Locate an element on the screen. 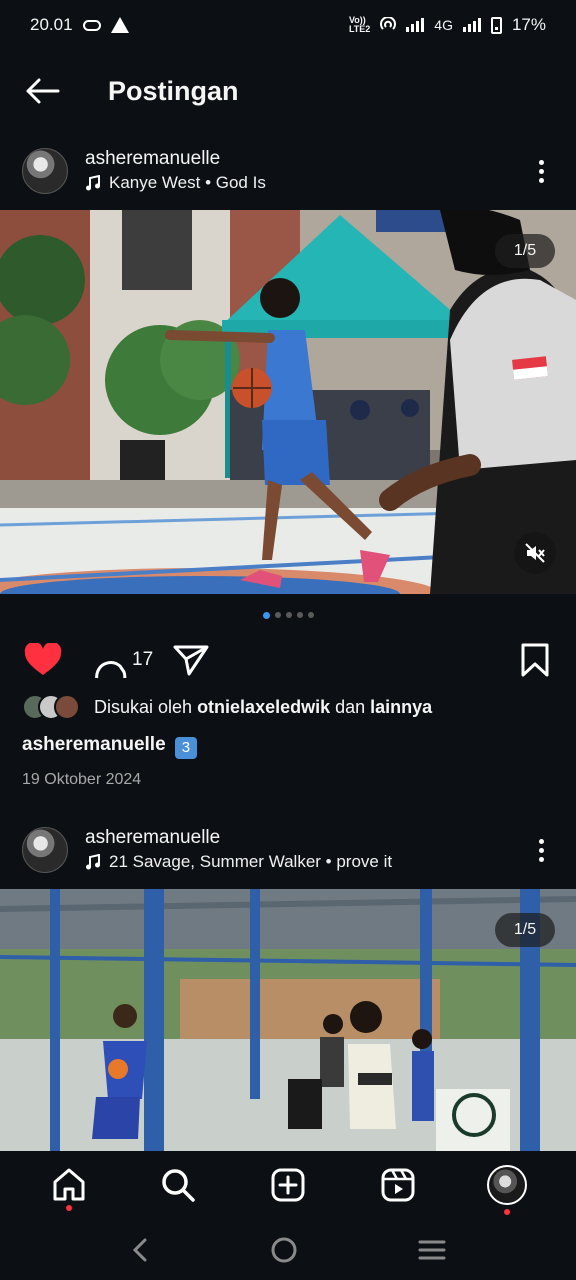 The image size is (576, 1280). carousel-indicator is located at coordinates (288, 615).